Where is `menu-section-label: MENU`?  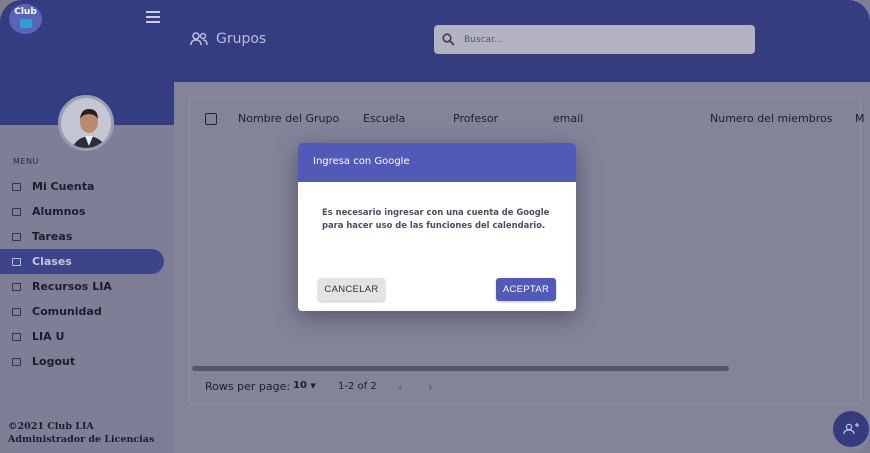
menu-section-label: MENU is located at coordinates (26, 161).